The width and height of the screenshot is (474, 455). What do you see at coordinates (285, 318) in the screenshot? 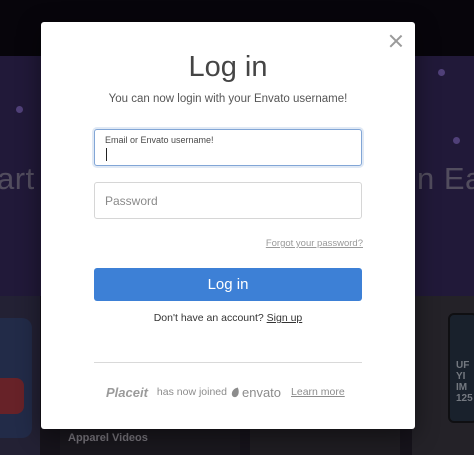
I see `signup-link: Sign up` at bounding box center [285, 318].